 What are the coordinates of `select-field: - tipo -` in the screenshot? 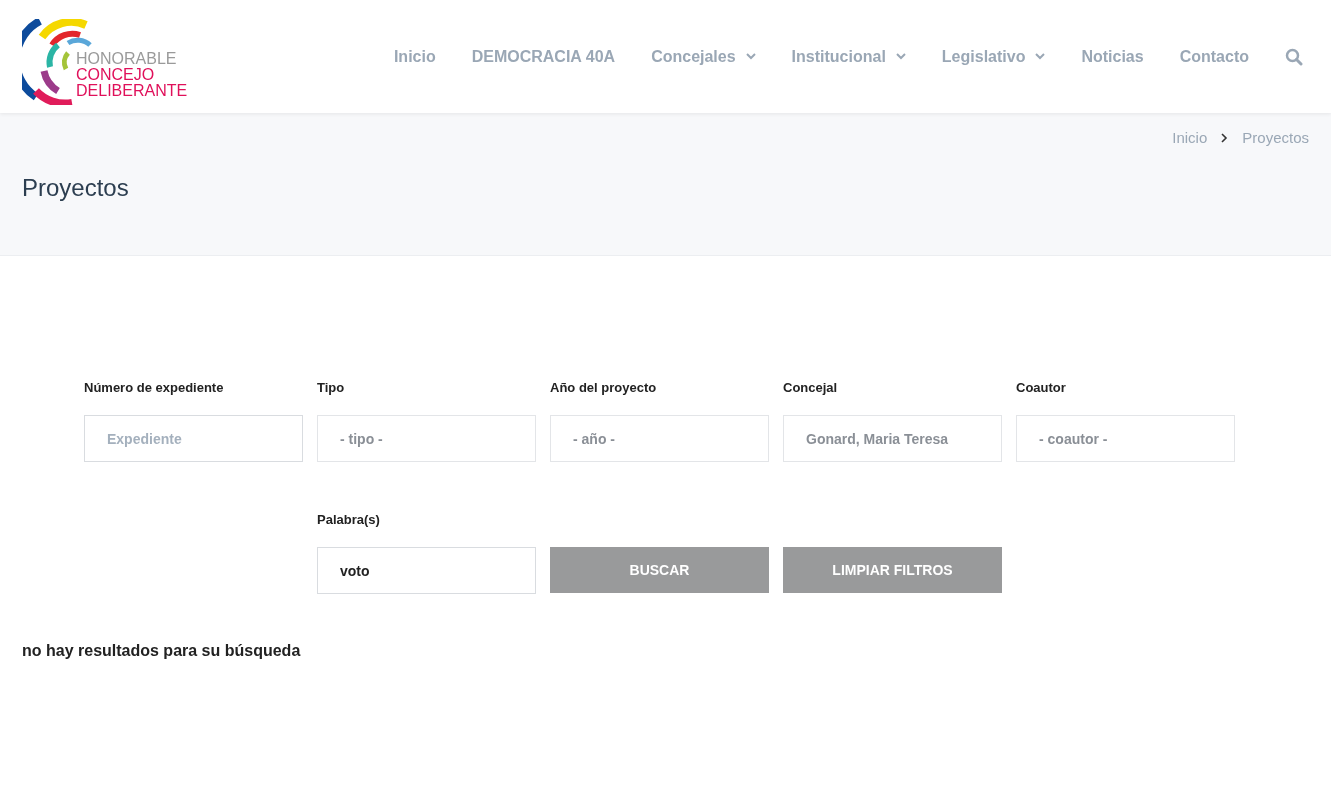 It's located at (426, 438).